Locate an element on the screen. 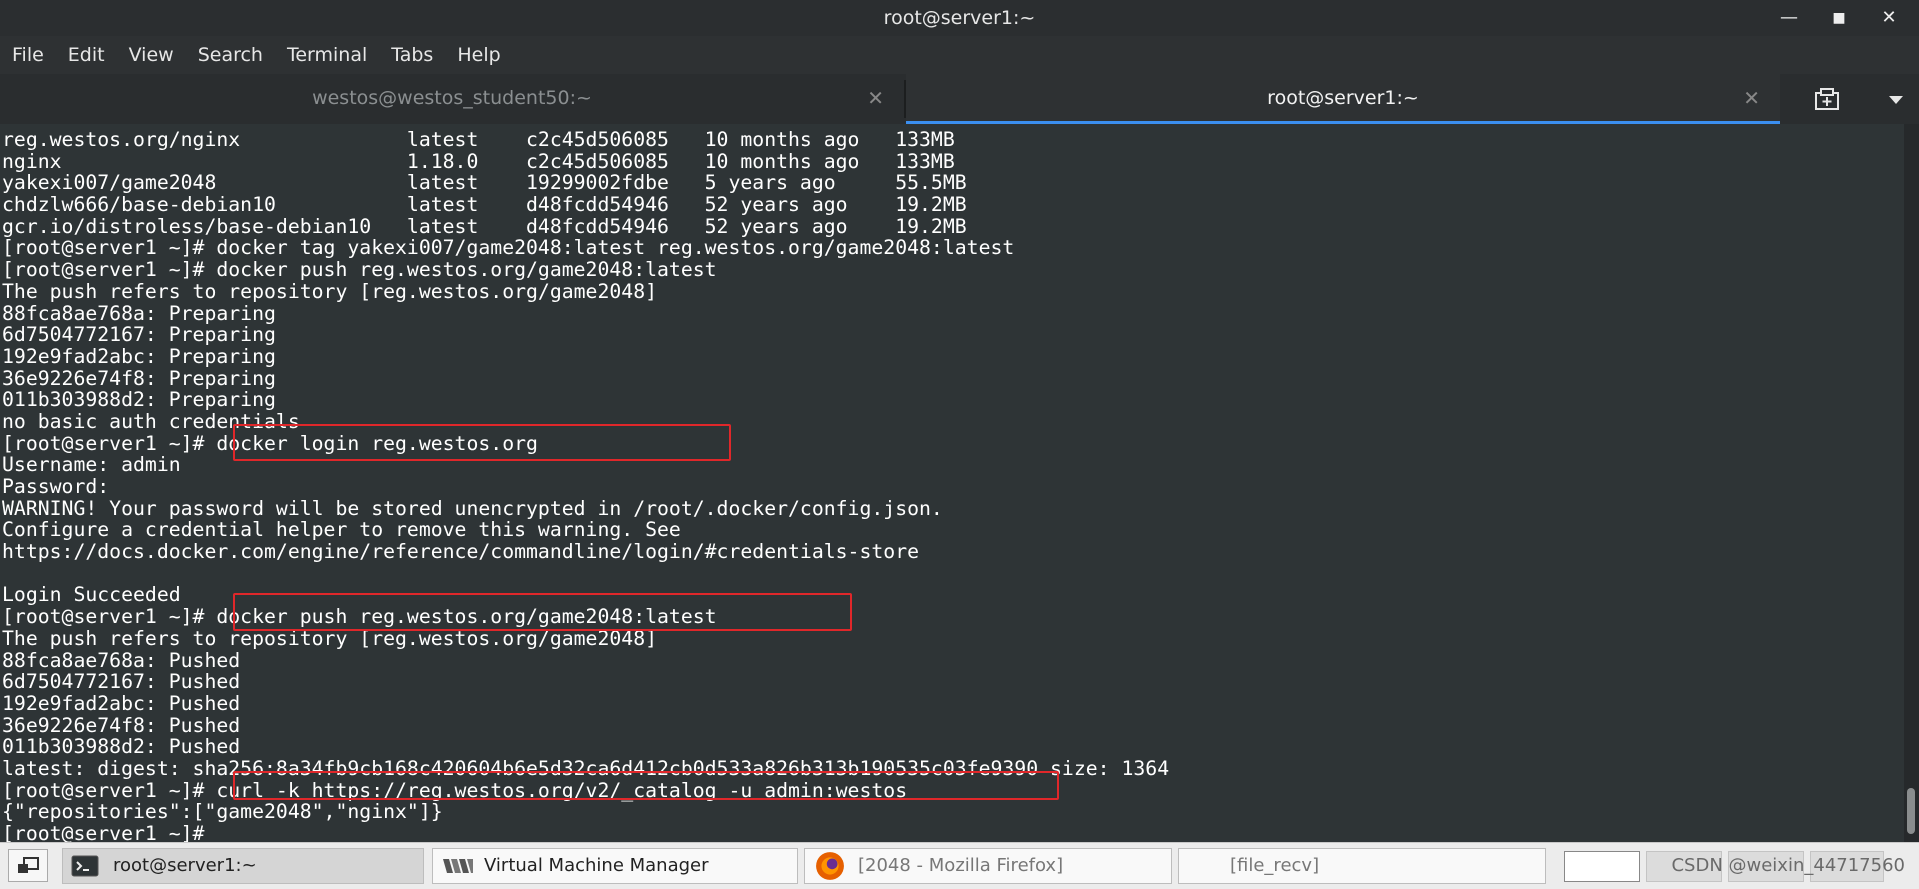 Image resolution: width=1919 pixels, height=889 pixels. terminal-line: 6d7504772167: Preparing is located at coordinates (139, 335).